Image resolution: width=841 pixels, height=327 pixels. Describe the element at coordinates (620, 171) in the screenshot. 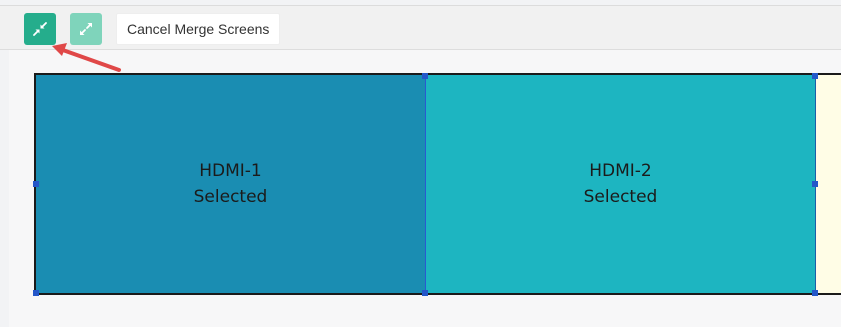

I see `screen-name: HDMI-2` at that location.